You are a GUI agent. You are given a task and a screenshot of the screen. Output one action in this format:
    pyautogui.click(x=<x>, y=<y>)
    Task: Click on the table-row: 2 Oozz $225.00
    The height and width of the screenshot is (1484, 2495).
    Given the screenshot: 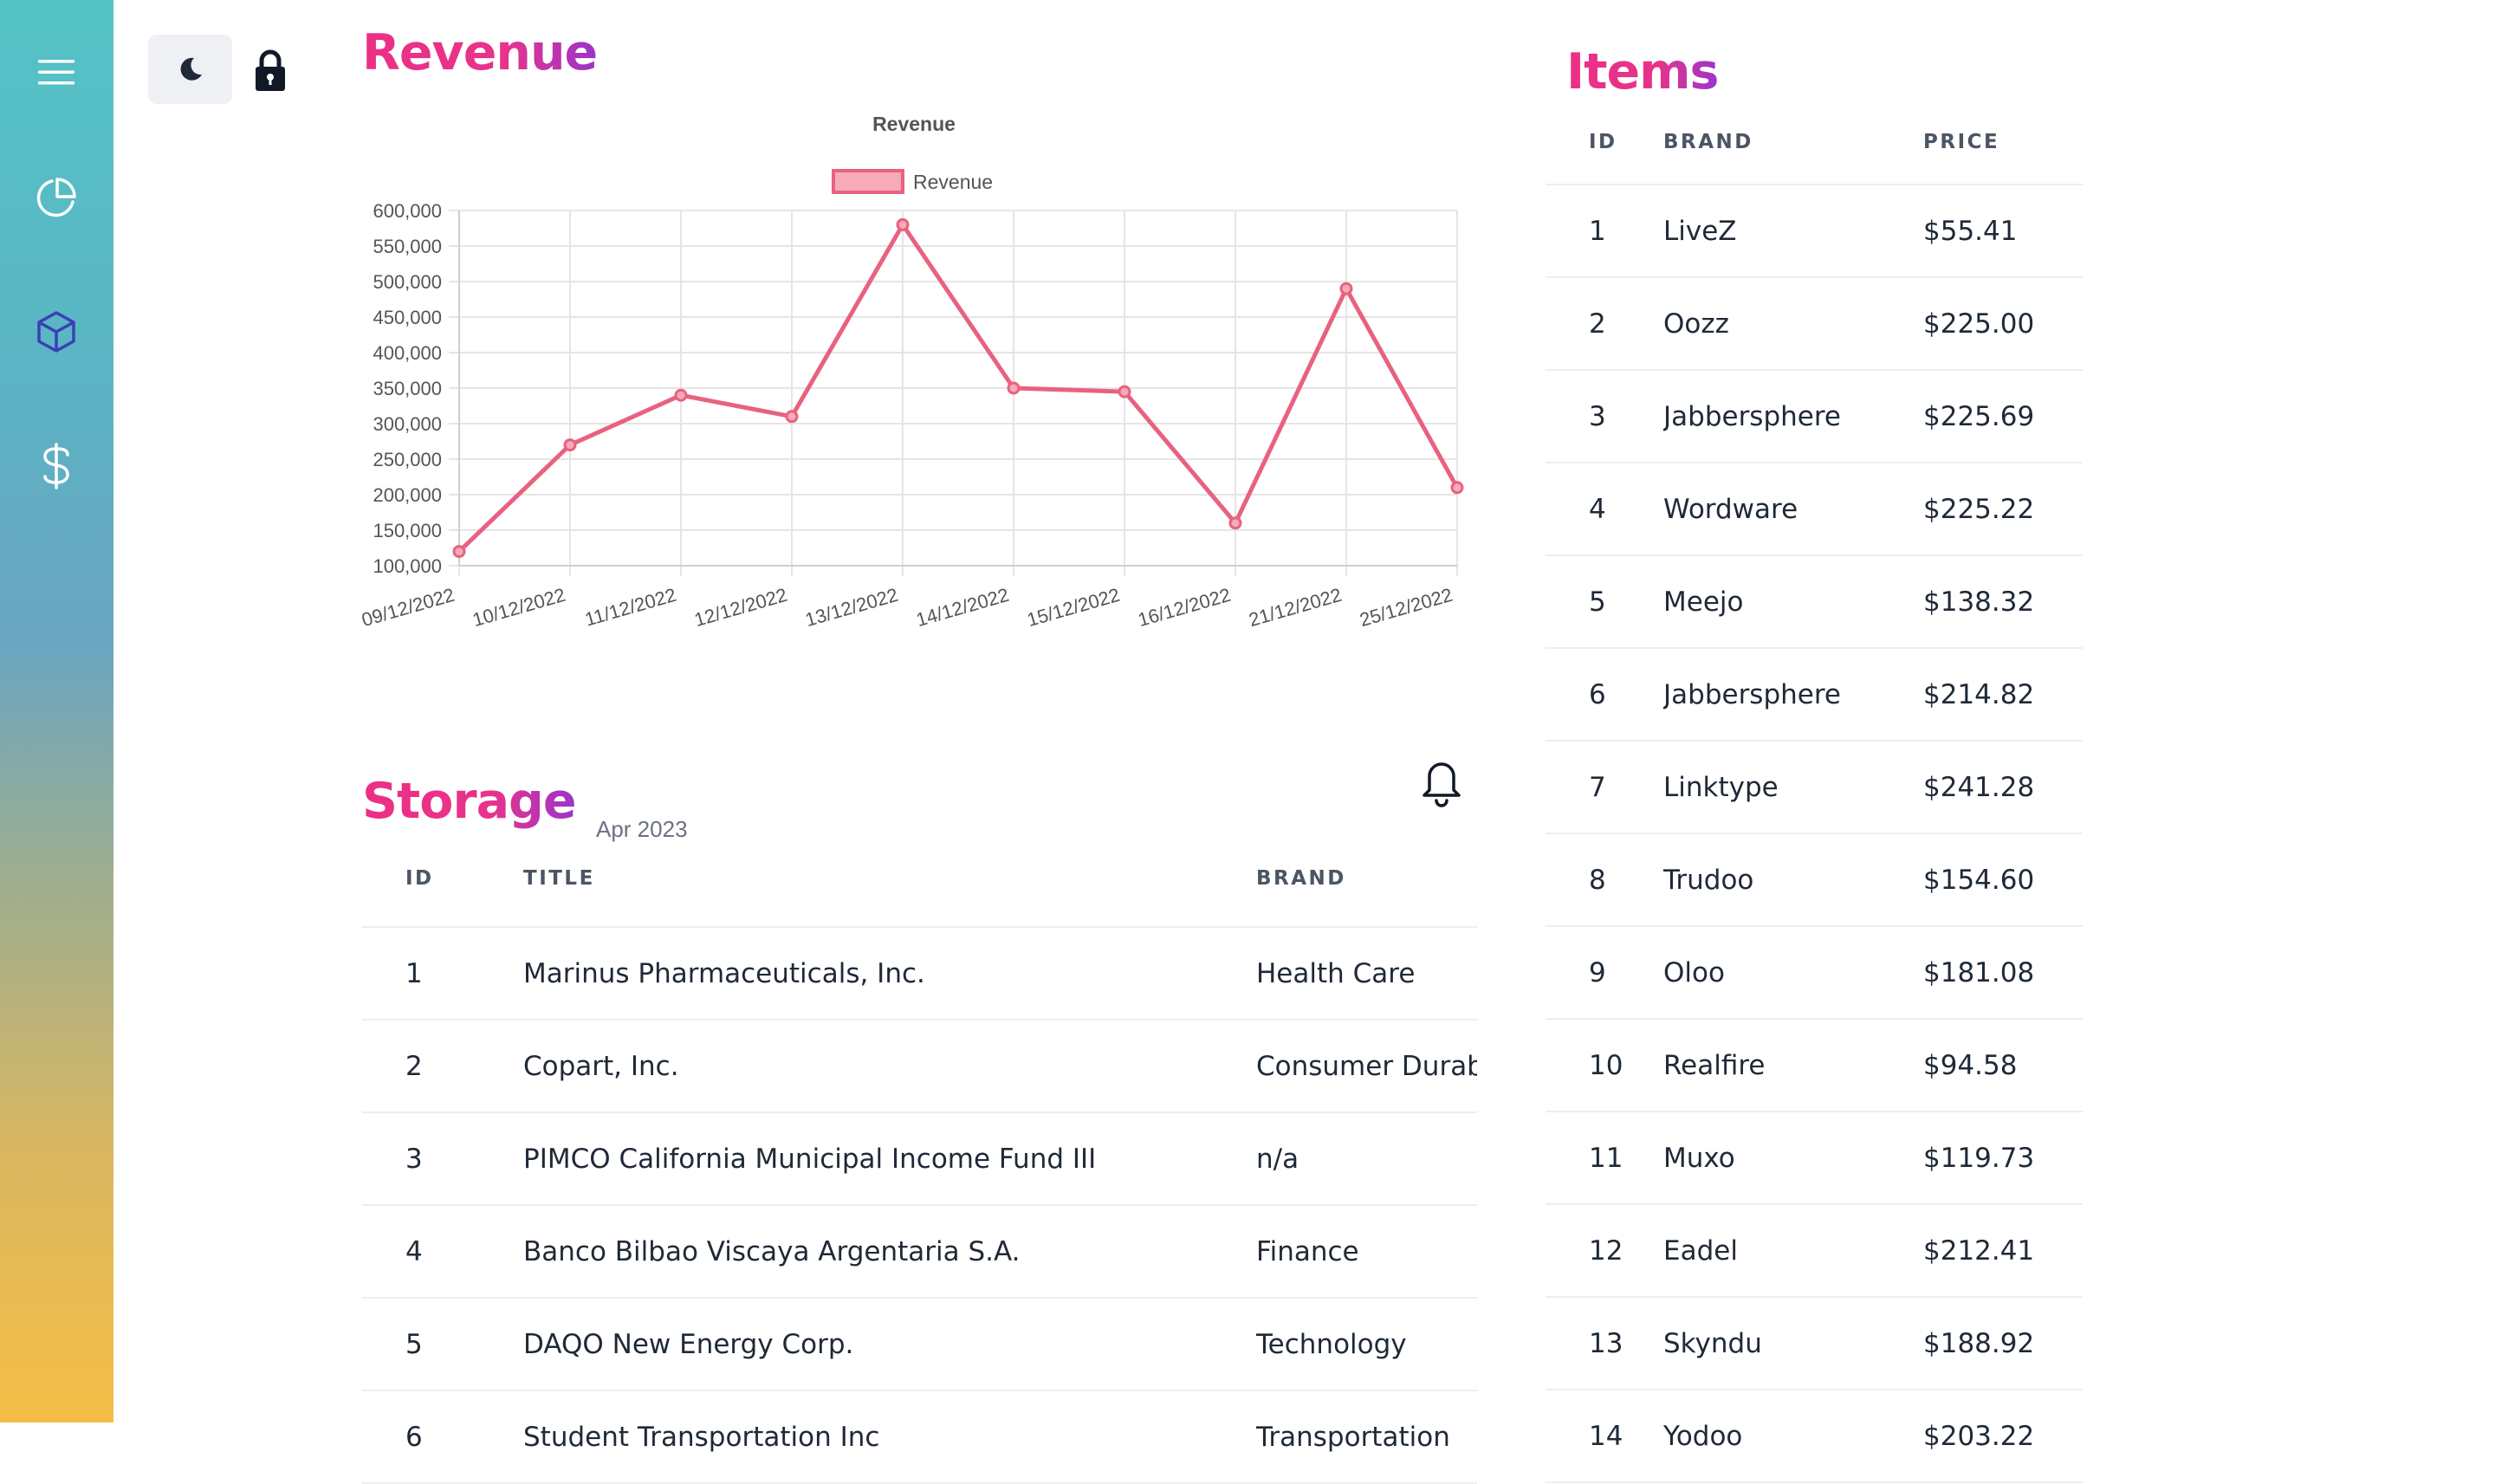 What is the action you would take?
    pyautogui.click(x=1815, y=324)
    